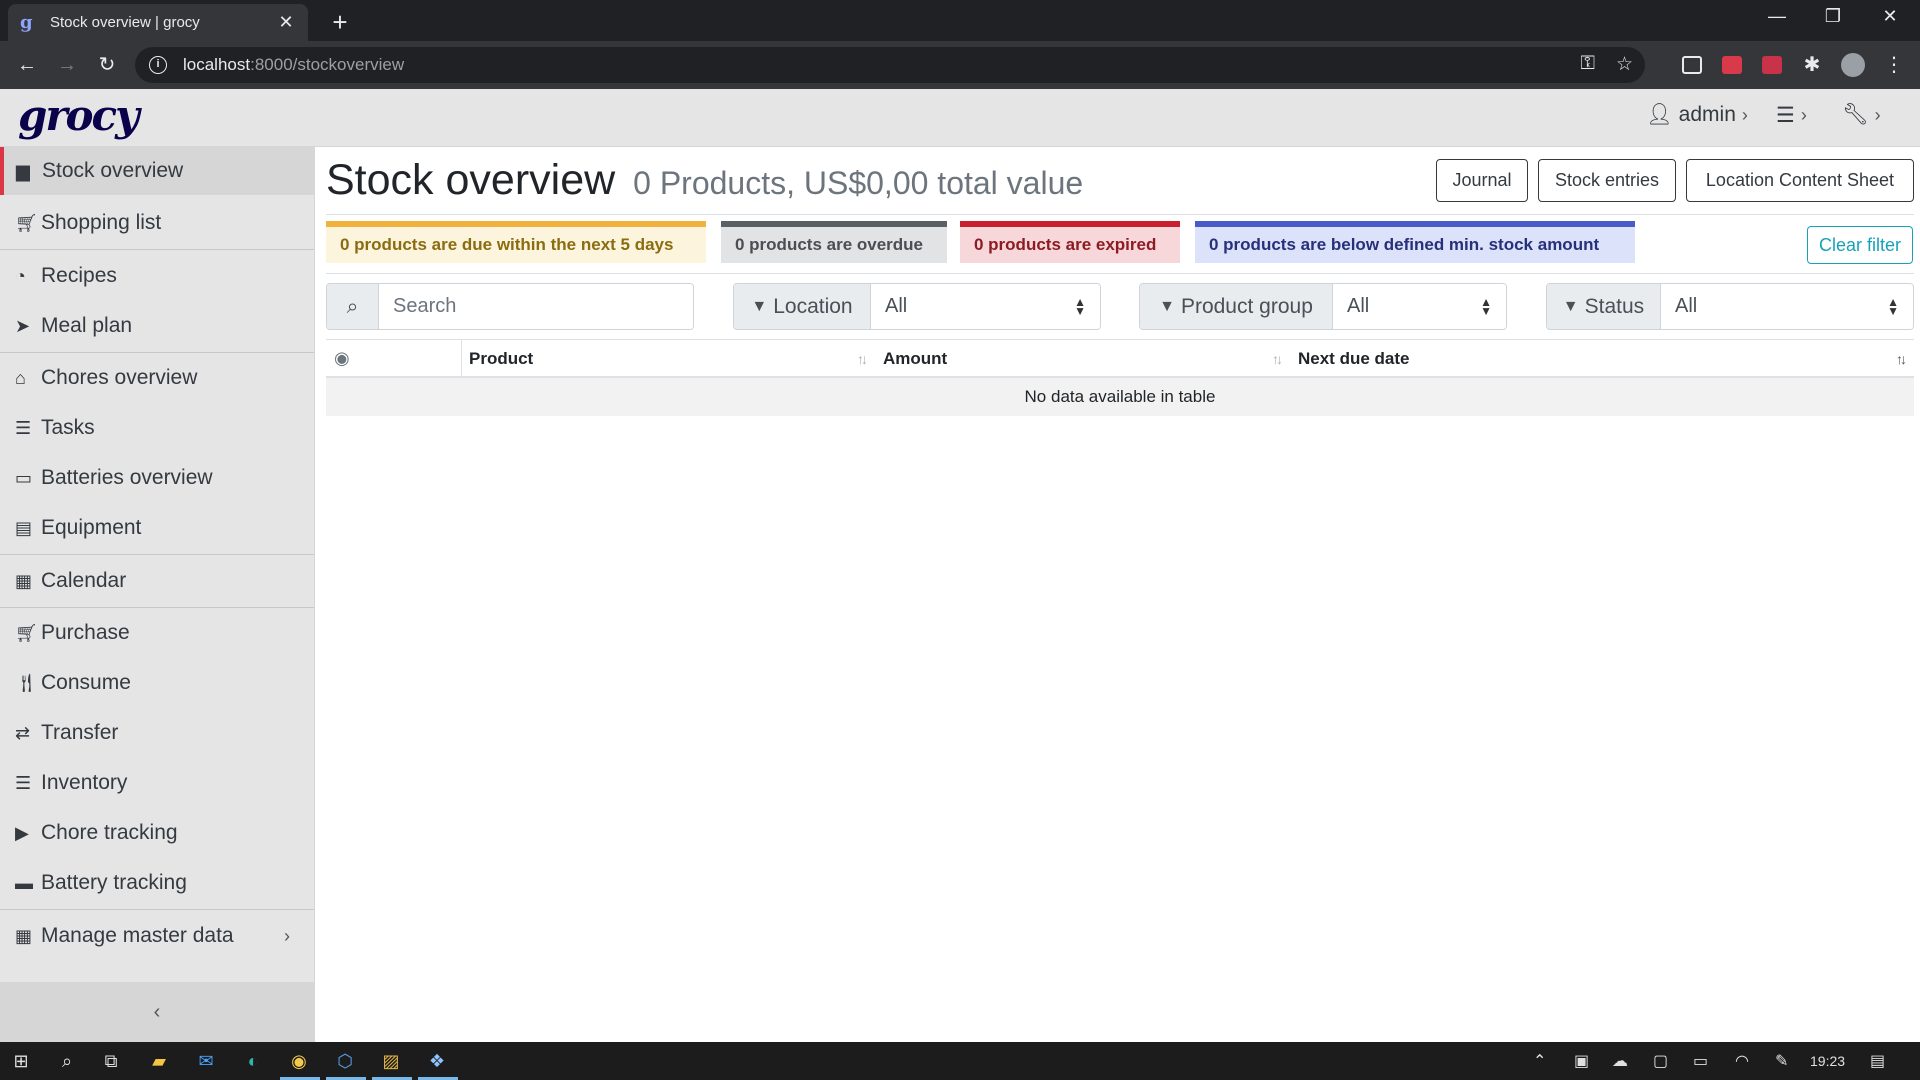 Image resolution: width=1920 pixels, height=1080 pixels. Describe the element at coordinates (1744, 114) in the screenshot. I see `chevron-right-icon: ›` at that location.